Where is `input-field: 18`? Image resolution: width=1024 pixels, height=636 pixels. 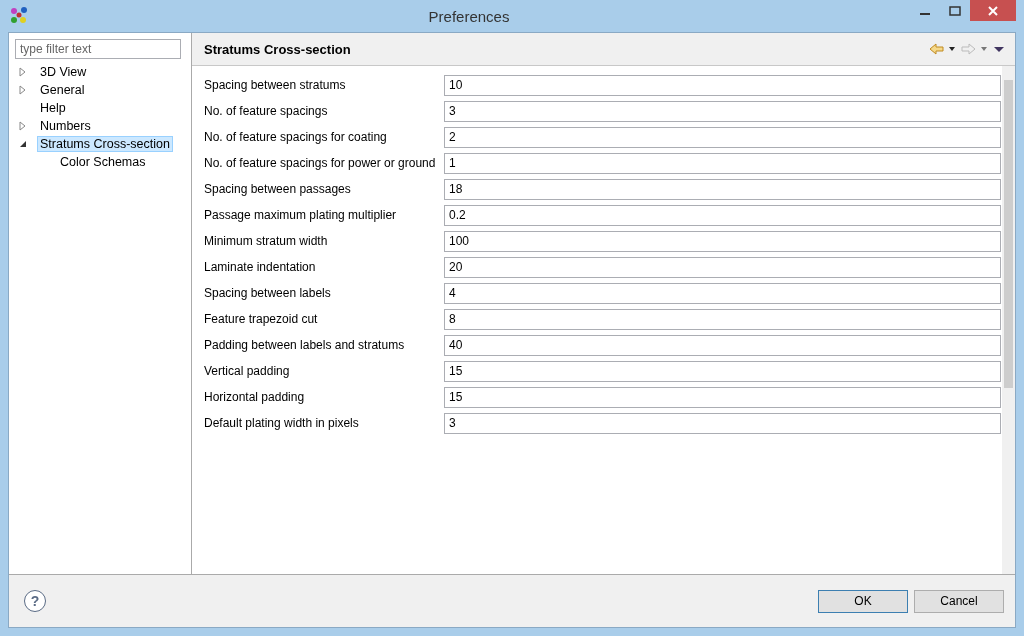
input-field: 18 is located at coordinates (722, 189).